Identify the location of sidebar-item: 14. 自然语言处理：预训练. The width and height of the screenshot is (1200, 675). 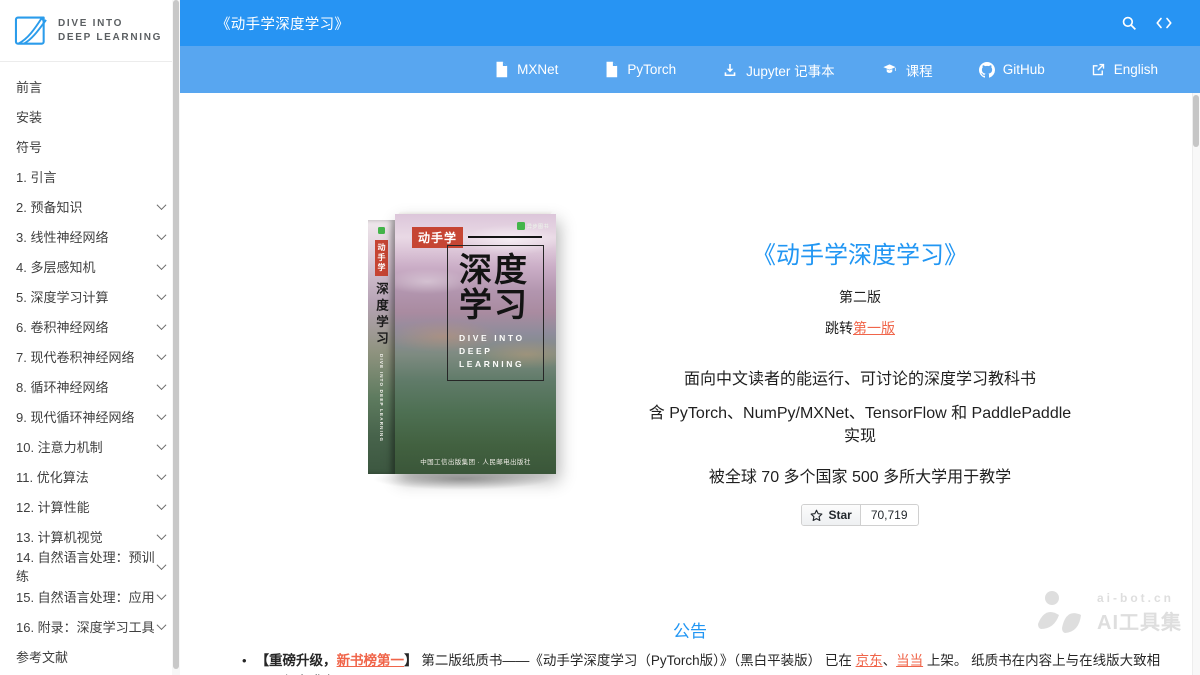
(90, 567).